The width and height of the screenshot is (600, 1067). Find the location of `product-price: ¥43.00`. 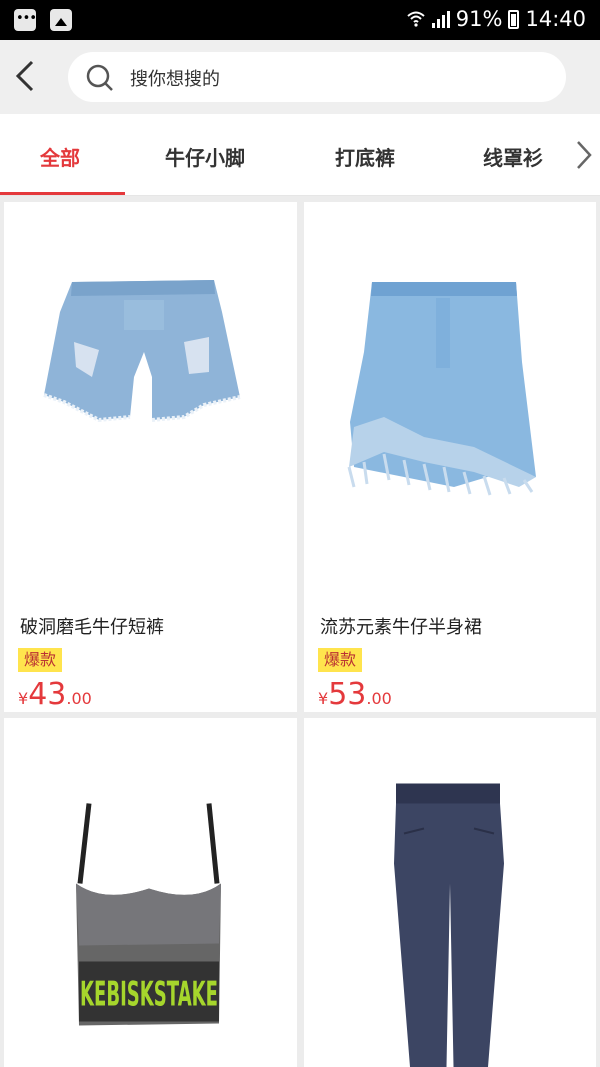

product-price: ¥43.00 is located at coordinates (55, 694).